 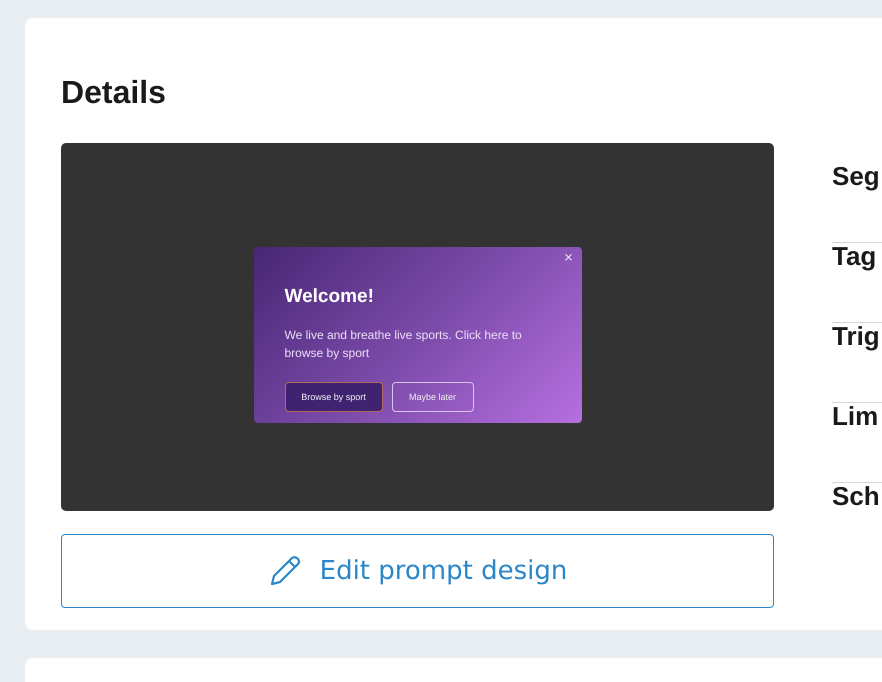 What do you see at coordinates (433, 397) in the screenshot?
I see `later-button: Maybe later` at bounding box center [433, 397].